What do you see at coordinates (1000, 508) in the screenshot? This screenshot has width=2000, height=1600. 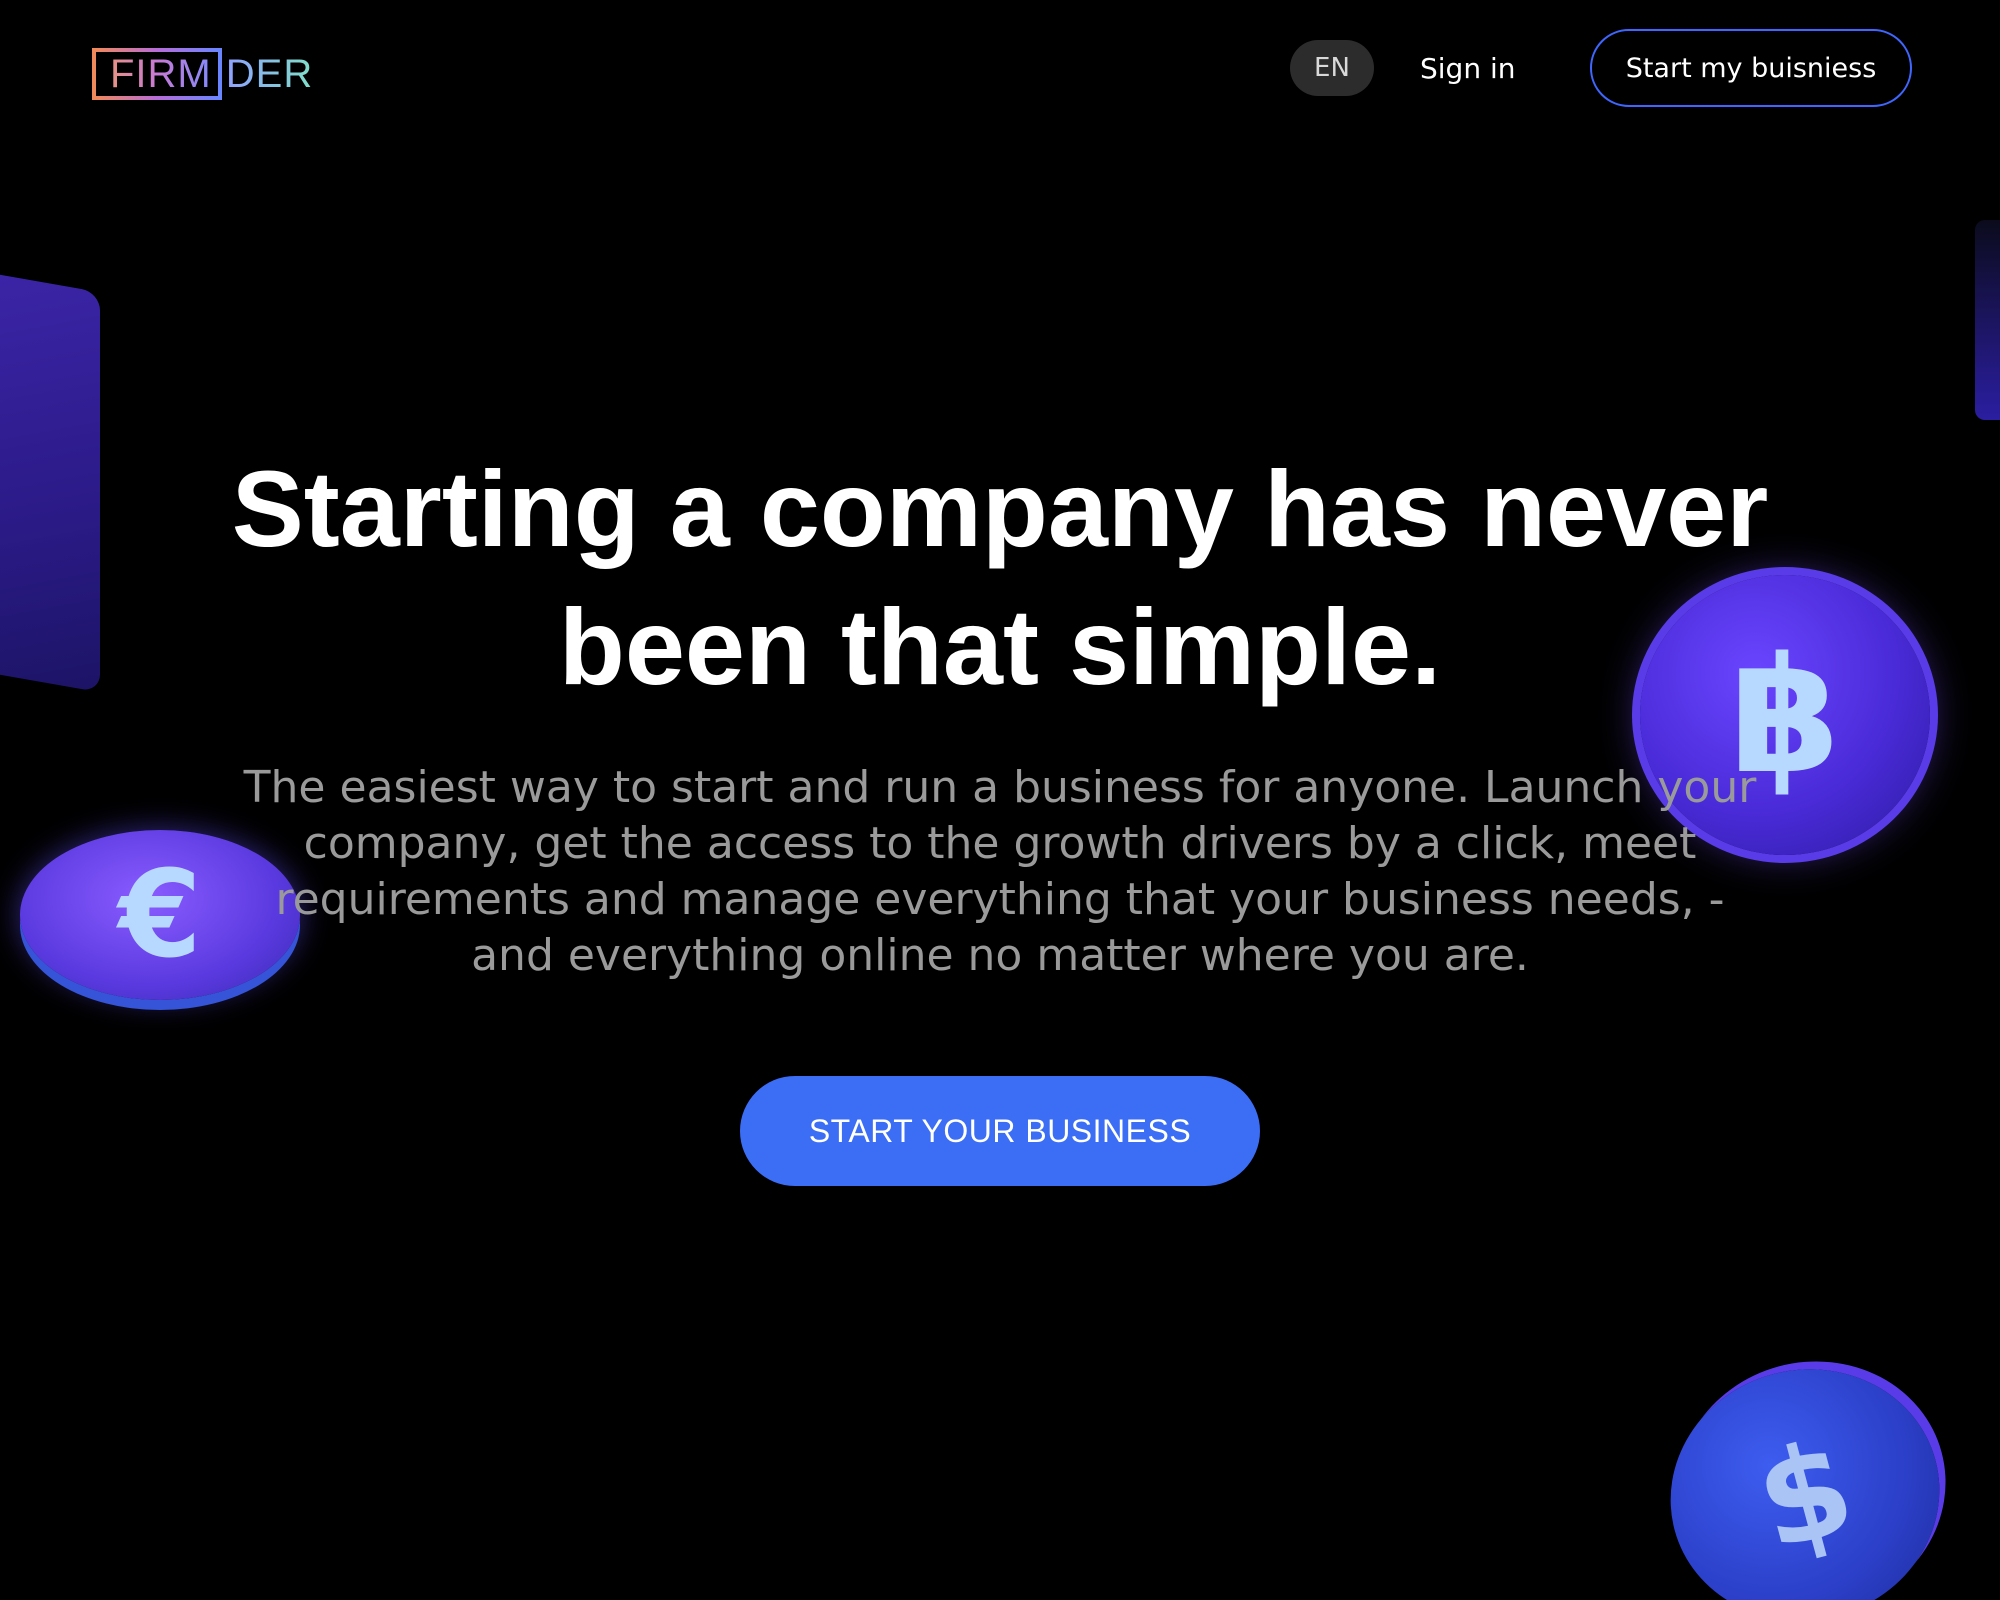 I see `hero-title-line-1: Starting a company has never` at bounding box center [1000, 508].